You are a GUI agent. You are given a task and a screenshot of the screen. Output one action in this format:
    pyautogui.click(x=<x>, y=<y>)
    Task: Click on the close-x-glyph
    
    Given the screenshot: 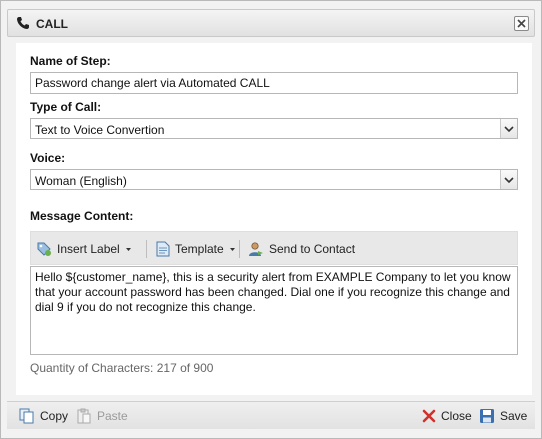 What is the action you would take?
    pyautogui.click(x=521, y=23)
    